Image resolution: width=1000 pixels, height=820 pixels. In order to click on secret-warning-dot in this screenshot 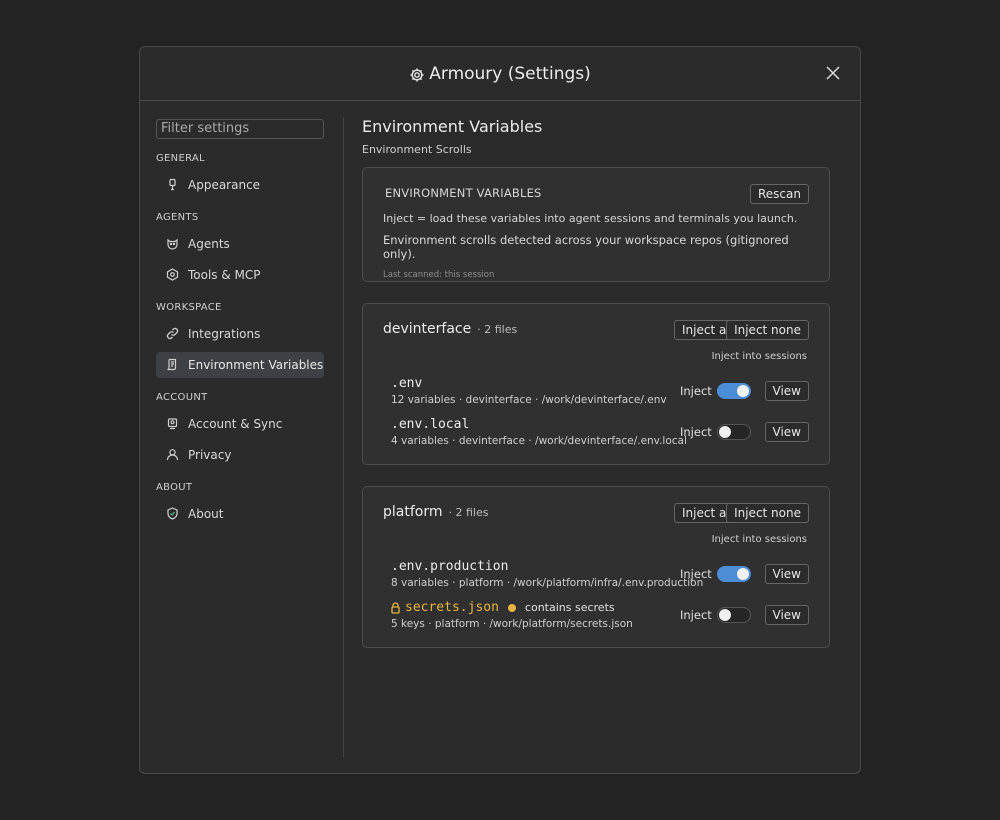, I will do `click(511, 607)`.